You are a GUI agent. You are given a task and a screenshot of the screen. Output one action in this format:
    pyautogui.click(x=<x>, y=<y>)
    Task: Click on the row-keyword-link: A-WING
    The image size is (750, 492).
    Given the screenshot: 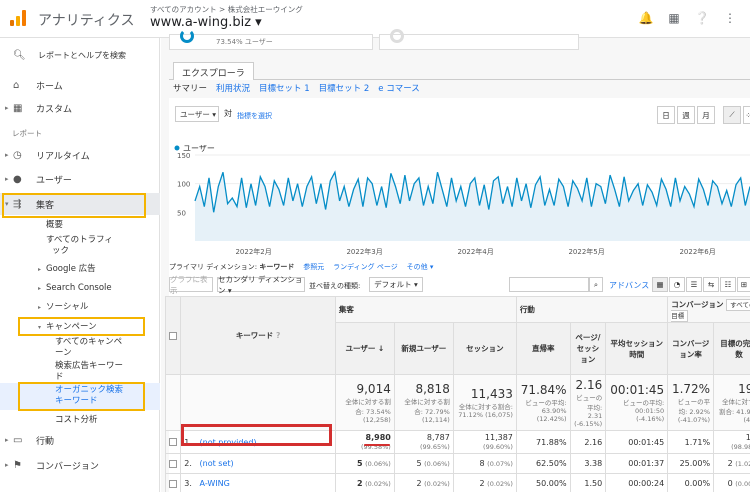 What is the action you would take?
    pyautogui.click(x=215, y=483)
    